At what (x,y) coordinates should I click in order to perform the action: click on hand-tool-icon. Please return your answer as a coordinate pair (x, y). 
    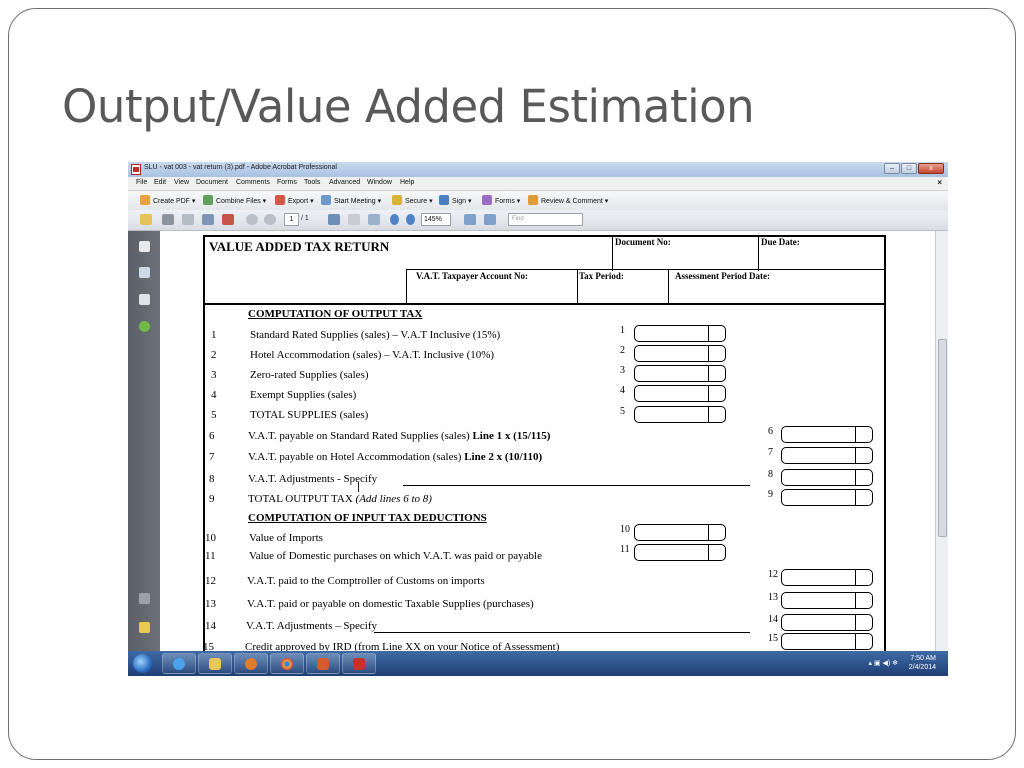
    Looking at the image, I should click on (354, 219).